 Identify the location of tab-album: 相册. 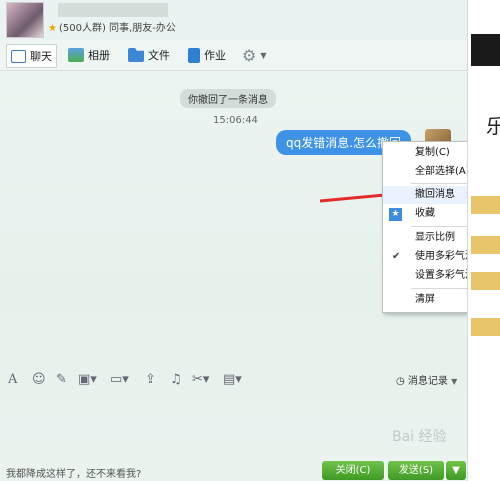
(89, 55).